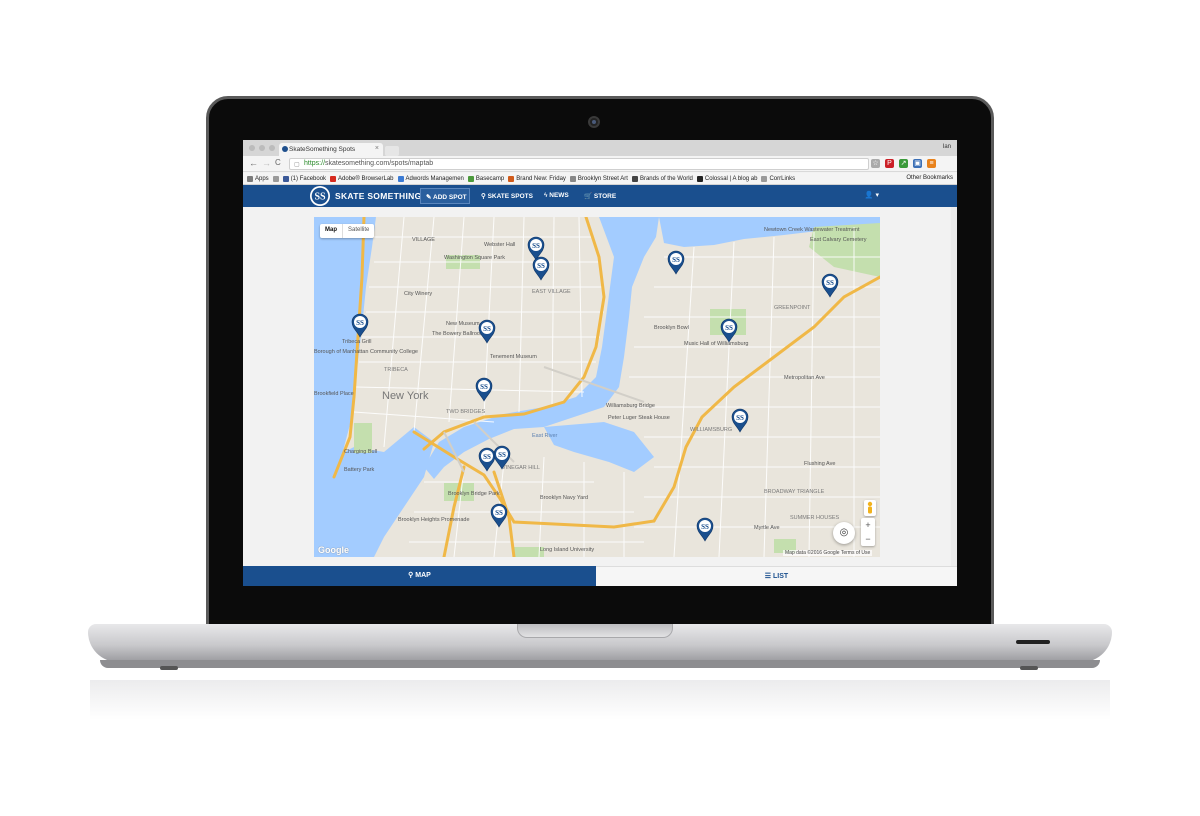 This screenshot has height=816, width=1200. I want to click on bookmark-item: Basecamp, so click(486, 178).